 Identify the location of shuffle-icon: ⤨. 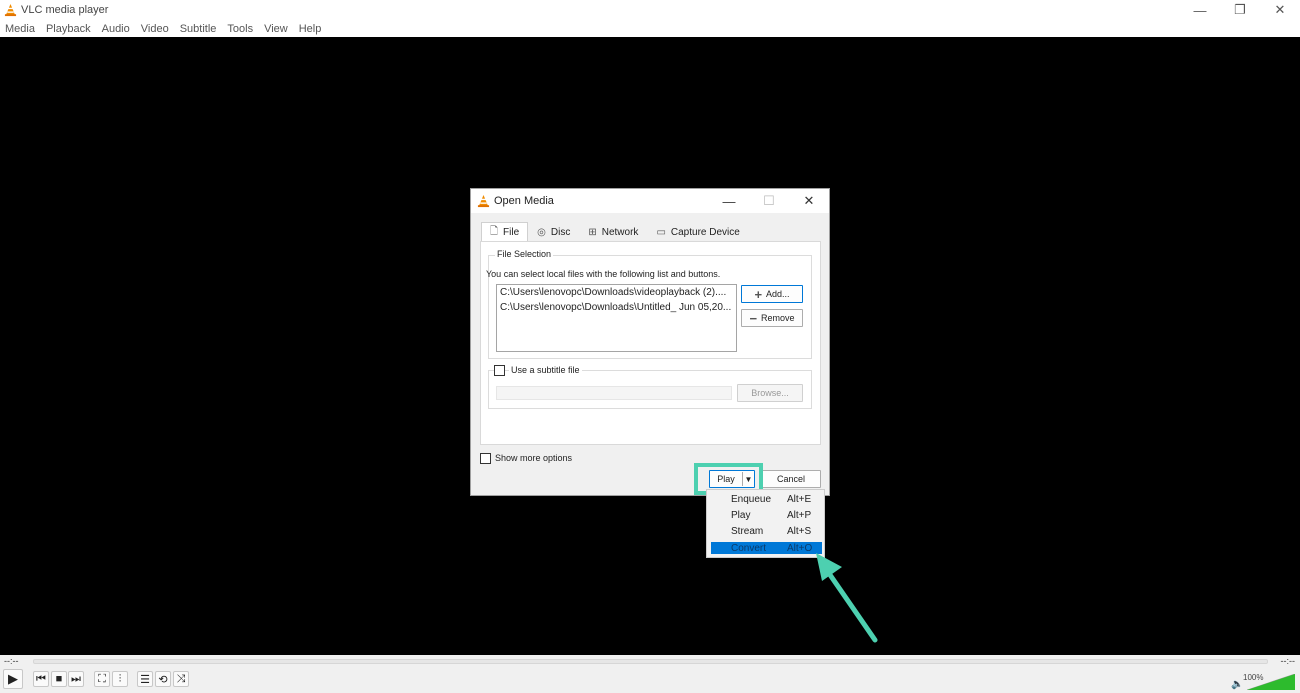
(181, 679).